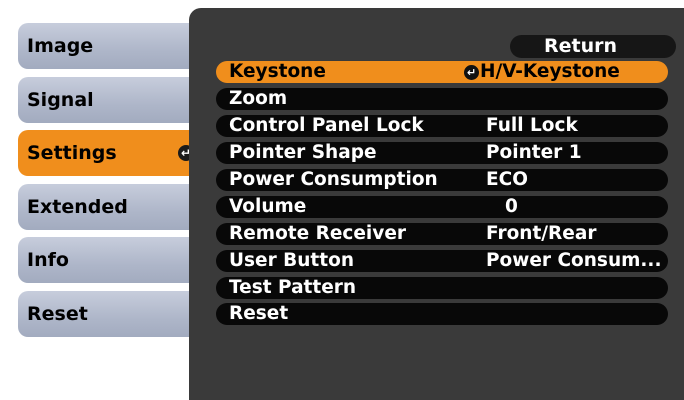  Describe the element at coordinates (541, 233) in the screenshot. I see `menu-item-value: Front/Rear` at that location.